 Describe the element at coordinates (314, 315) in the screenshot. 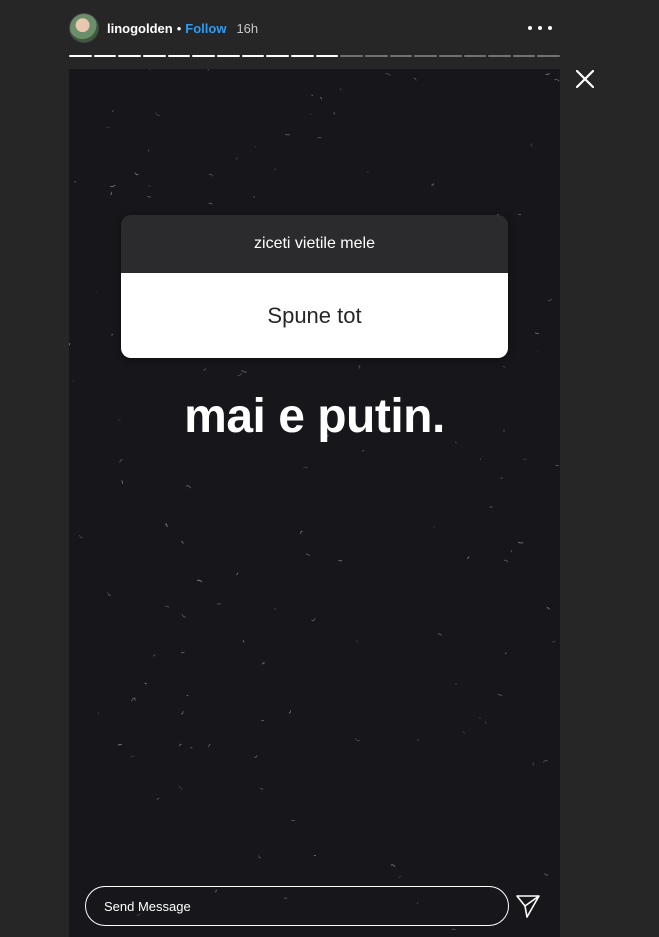

I see `question-answer: Spune tot` at that location.